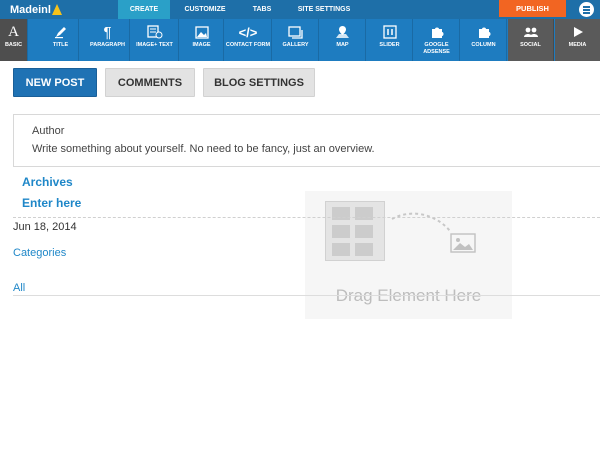 The height and width of the screenshot is (455, 600). I want to click on tool-image-text: IMAGE+ TEXT, so click(155, 40).